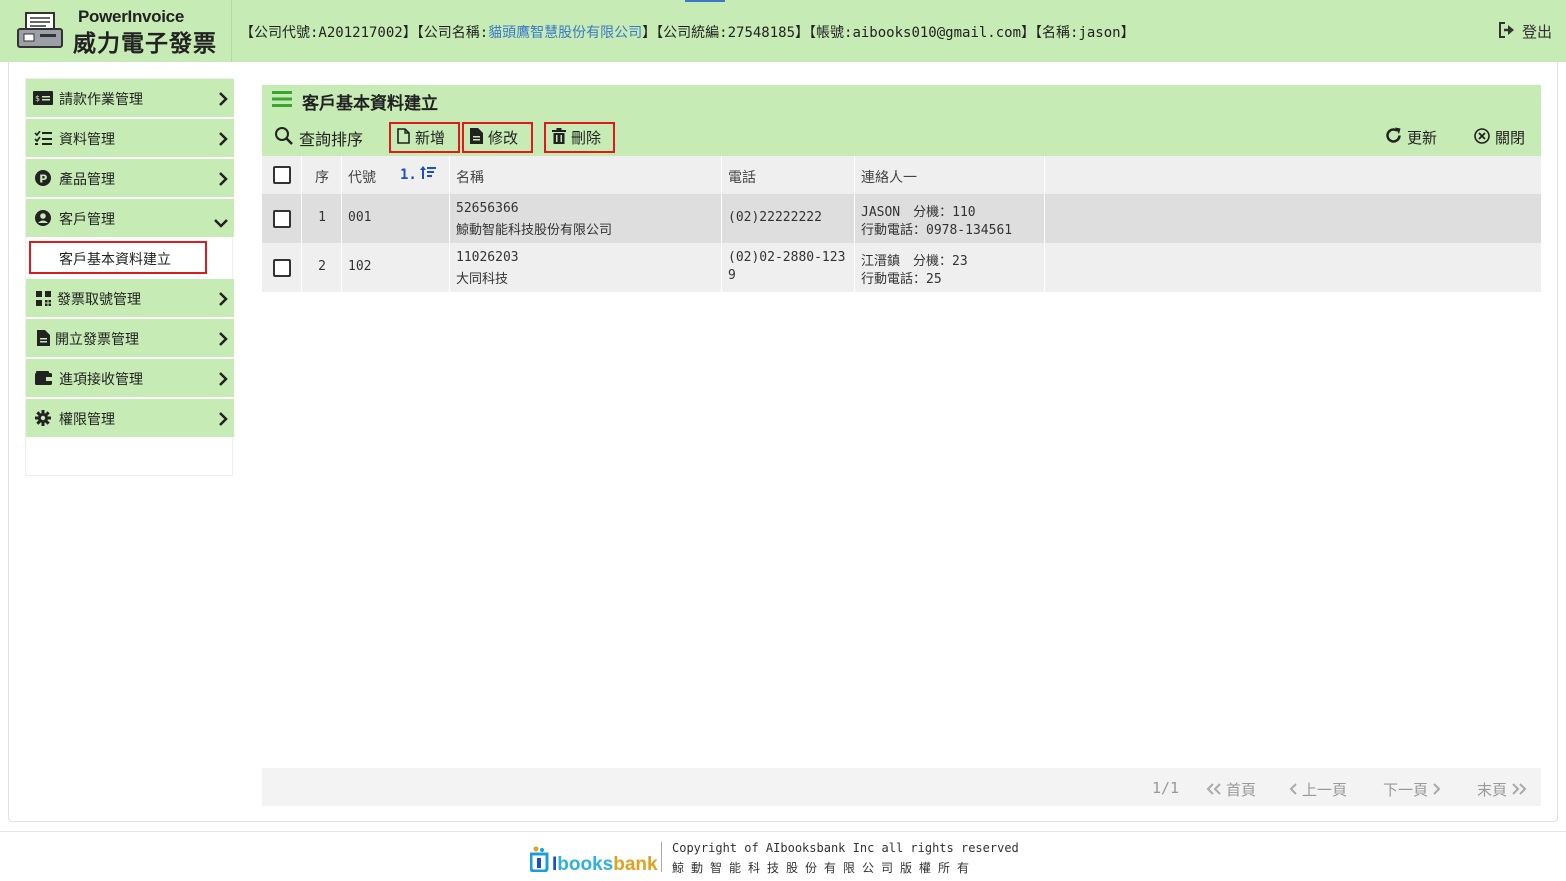 Image resolution: width=1566 pixels, height=881 pixels. Describe the element at coordinates (130, 298) in the screenshot. I see `sidebar-item-invoice-number: 發票取號管理` at that location.